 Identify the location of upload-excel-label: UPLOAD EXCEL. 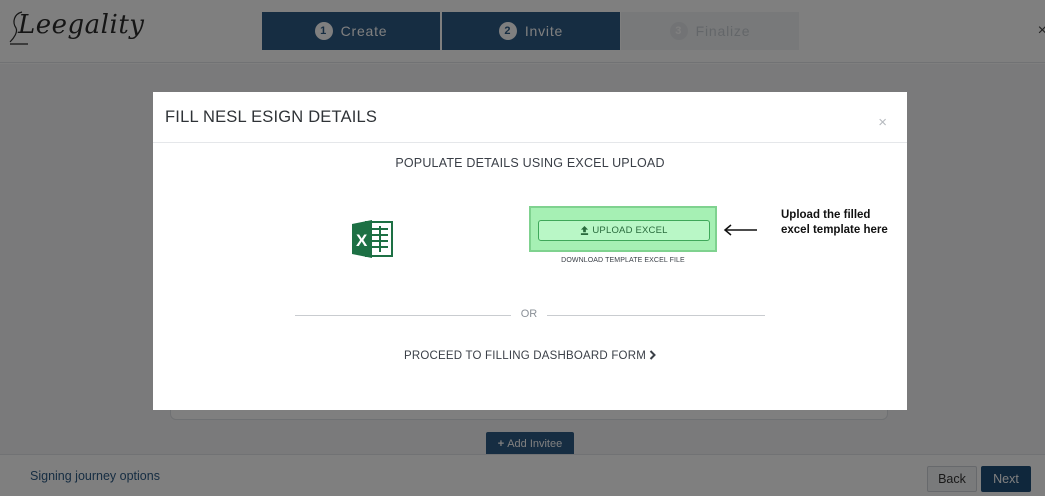
(630, 230).